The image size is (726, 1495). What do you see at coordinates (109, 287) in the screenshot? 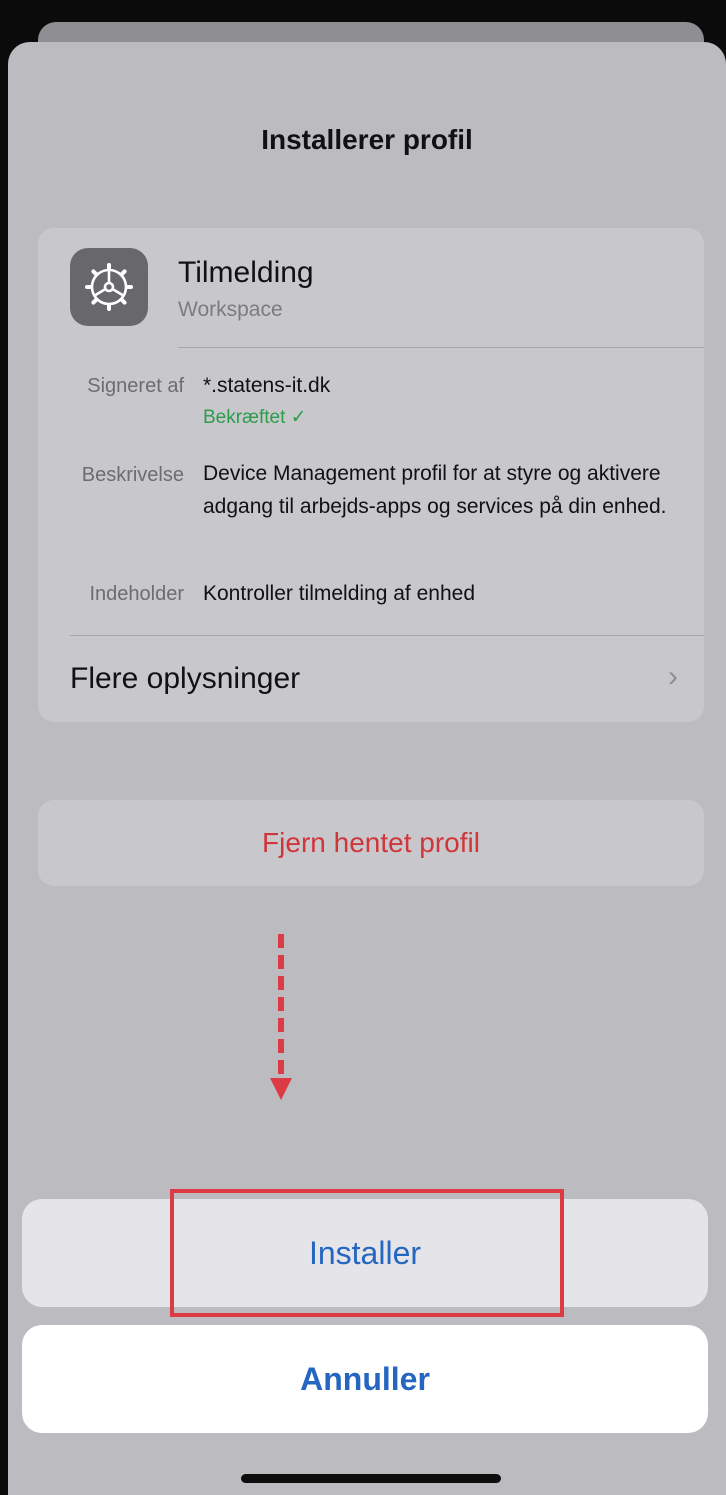
I see `settings-gear-icon` at bounding box center [109, 287].